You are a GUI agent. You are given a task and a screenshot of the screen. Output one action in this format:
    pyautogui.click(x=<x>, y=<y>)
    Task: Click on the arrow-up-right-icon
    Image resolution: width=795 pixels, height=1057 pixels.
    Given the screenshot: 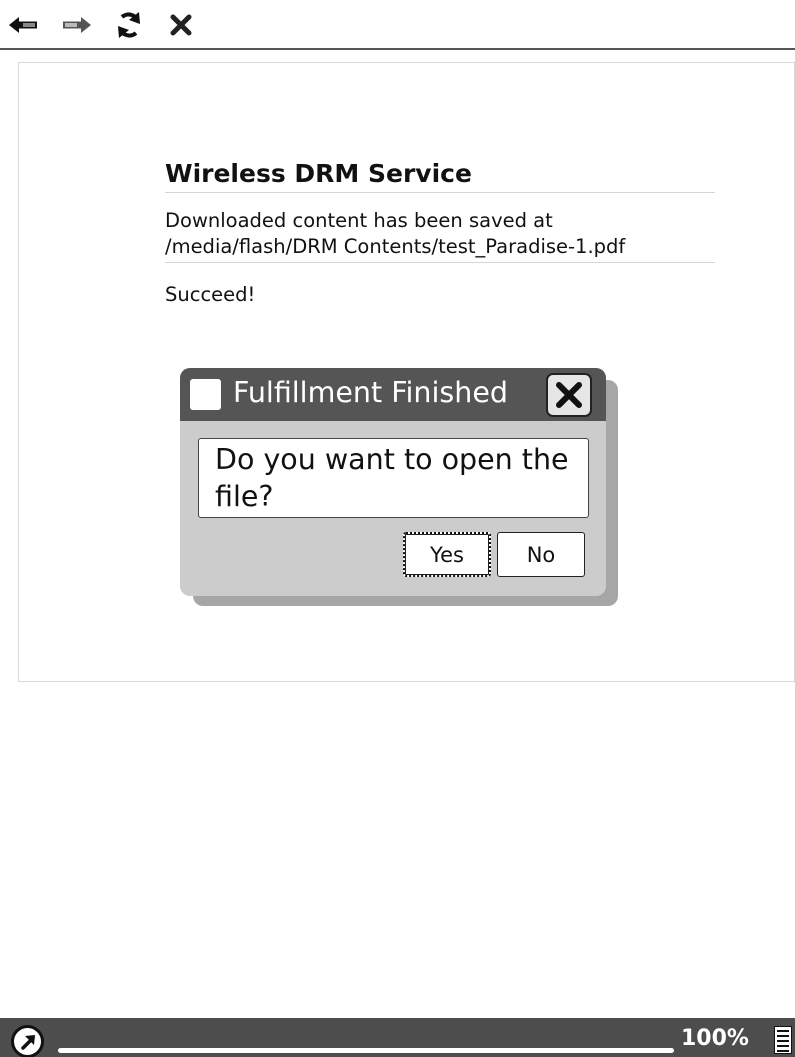 What is the action you would take?
    pyautogui.click(x=27, y=1042)
    